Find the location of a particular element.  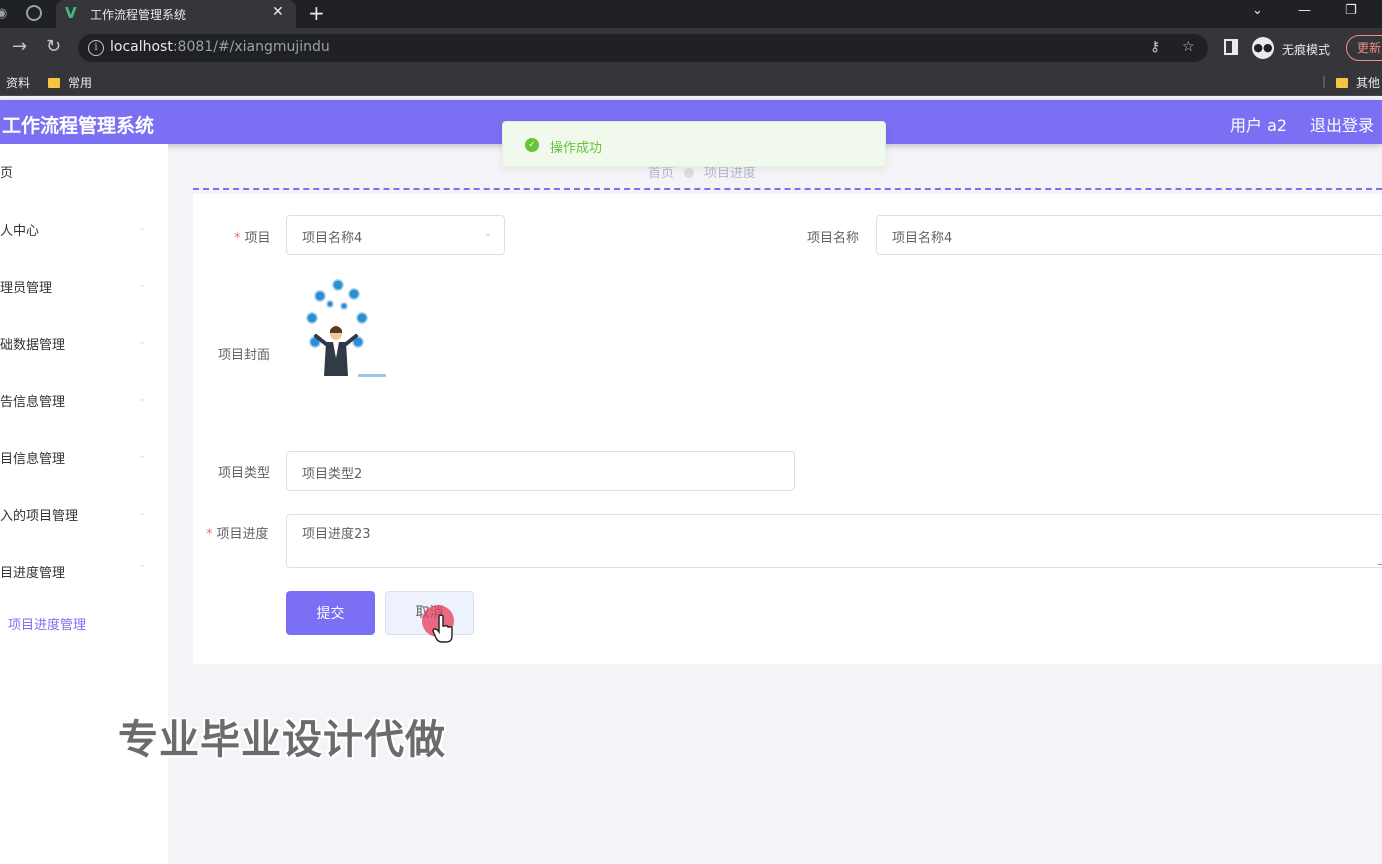

key-icon: ⚷ is located at coordinates (1155, 47).